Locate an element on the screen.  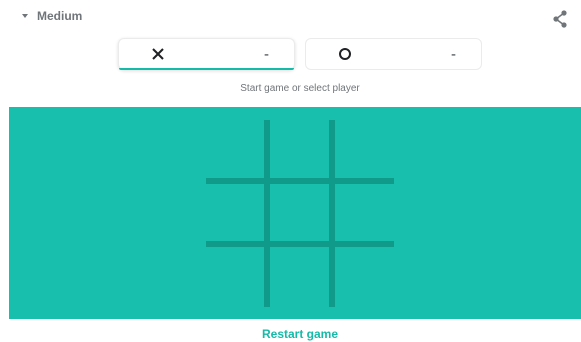
difficulty-label: Medium is located at coordinates (60, 16).